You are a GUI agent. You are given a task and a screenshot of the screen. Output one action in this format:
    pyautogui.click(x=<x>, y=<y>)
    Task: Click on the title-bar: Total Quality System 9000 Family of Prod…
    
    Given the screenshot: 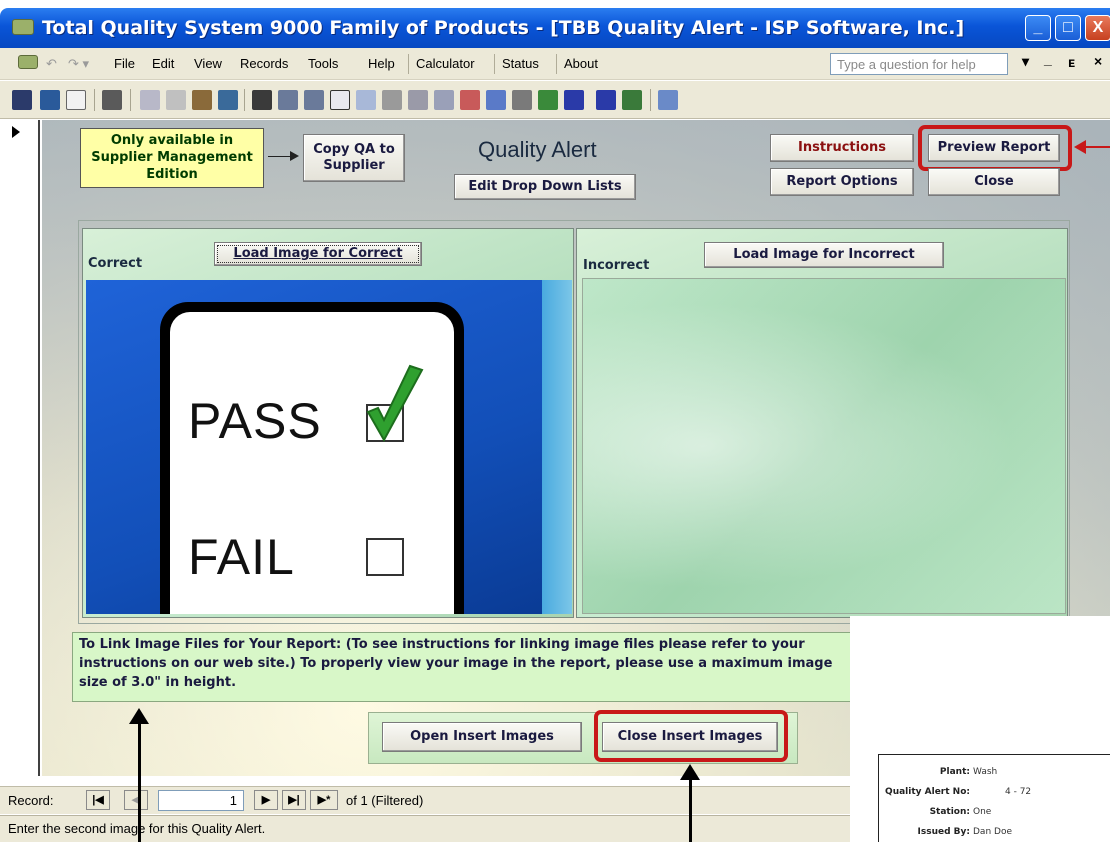 What is the action you would take?
    pyautogui.click(x=555, y=28)
    